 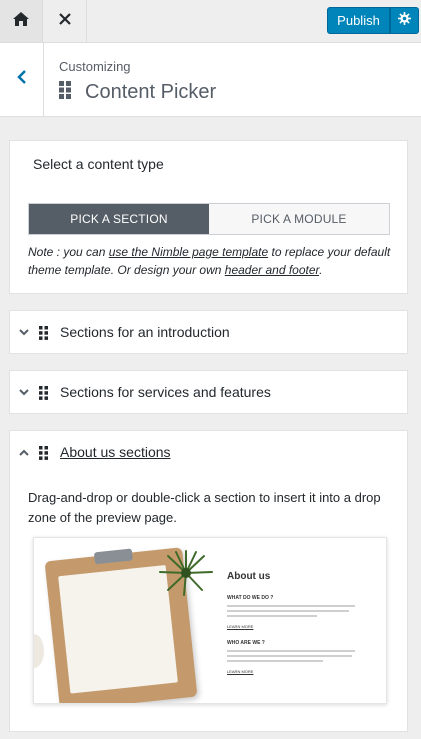 I want to click on breadcrumb: Customizing, so click(x=95, y=66).